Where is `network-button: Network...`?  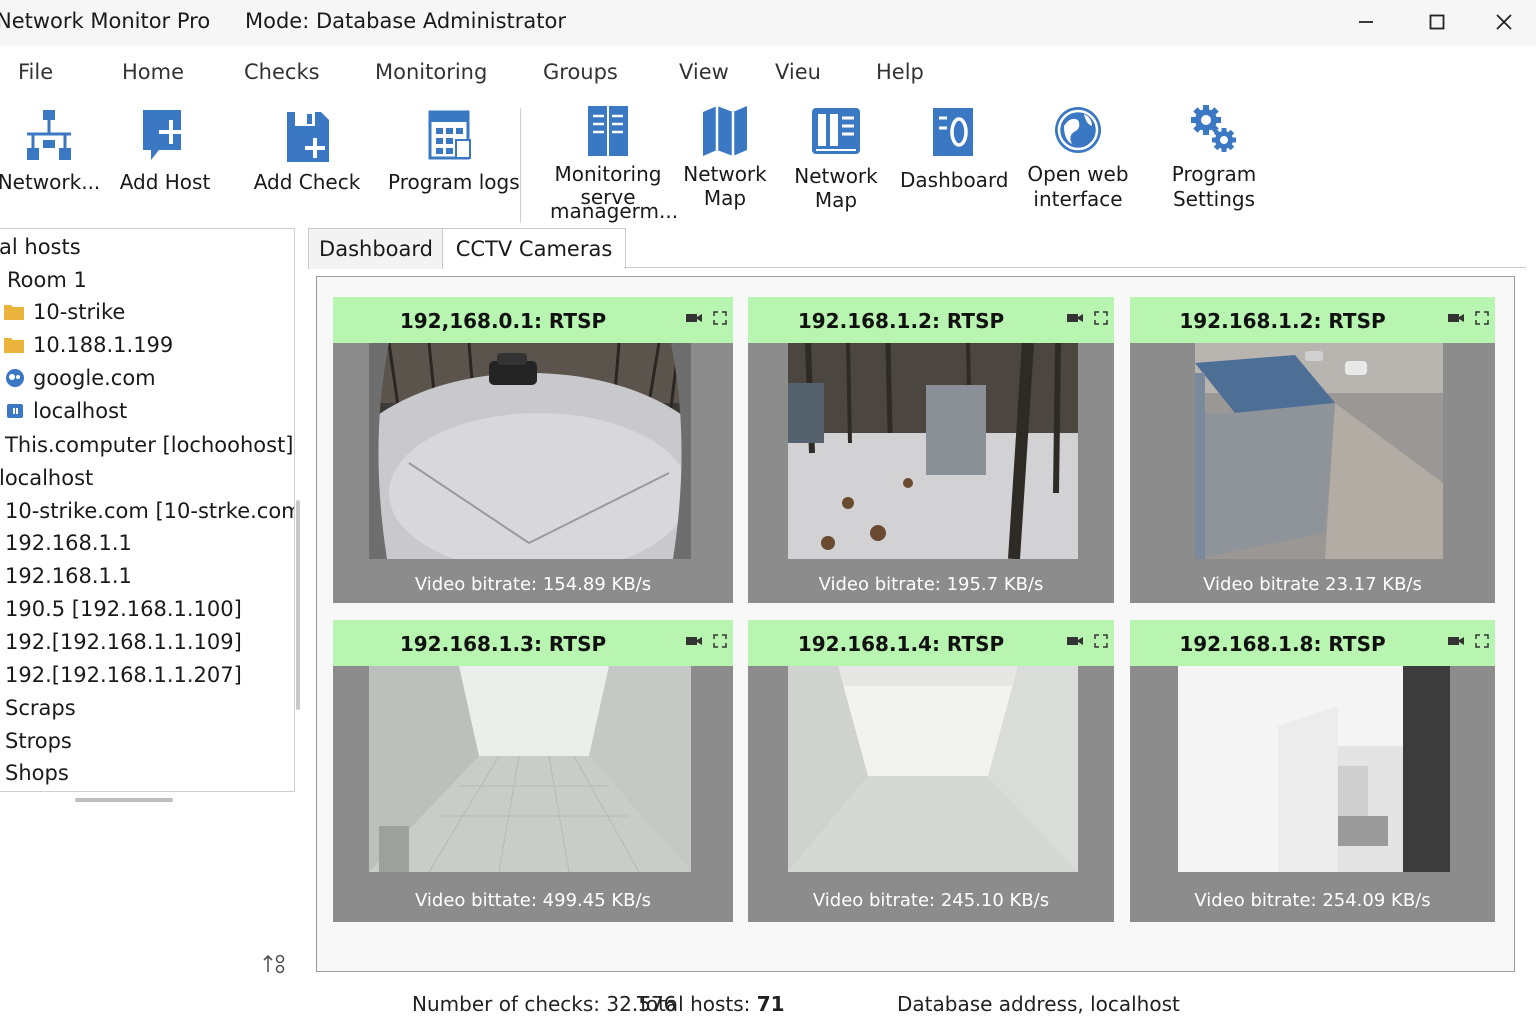 network-button: Network... is located at coordinates (52, 155).